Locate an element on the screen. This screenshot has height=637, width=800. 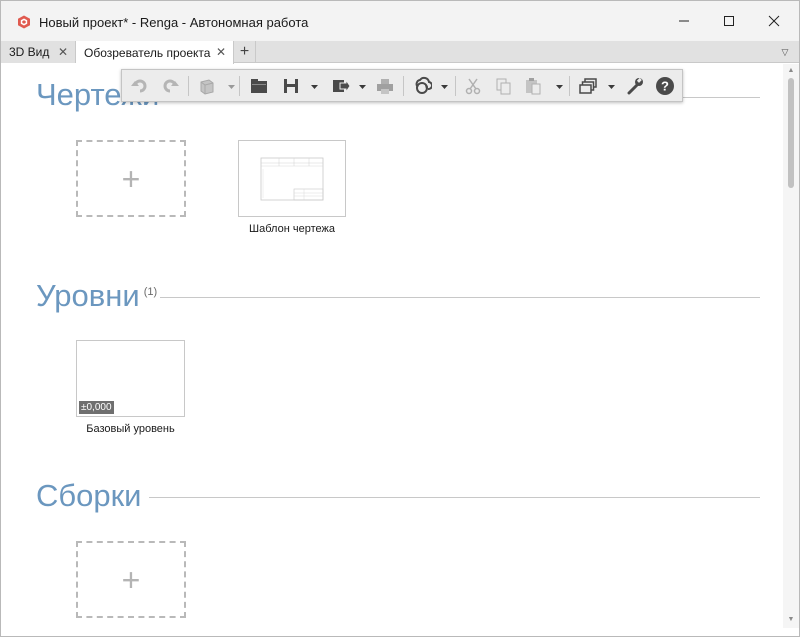
copy-icon is located at coordinates (503, 86).